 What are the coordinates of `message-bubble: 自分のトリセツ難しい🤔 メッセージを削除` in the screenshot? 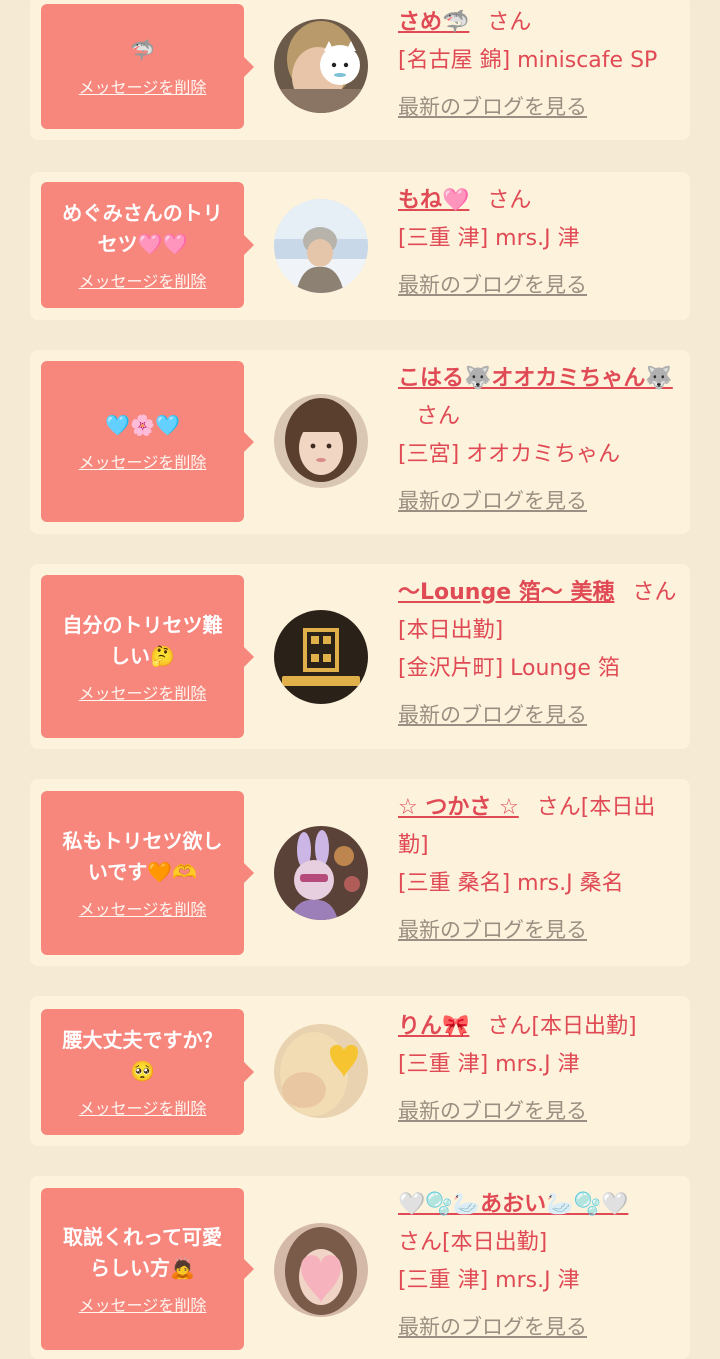 It's located at (147, 656).